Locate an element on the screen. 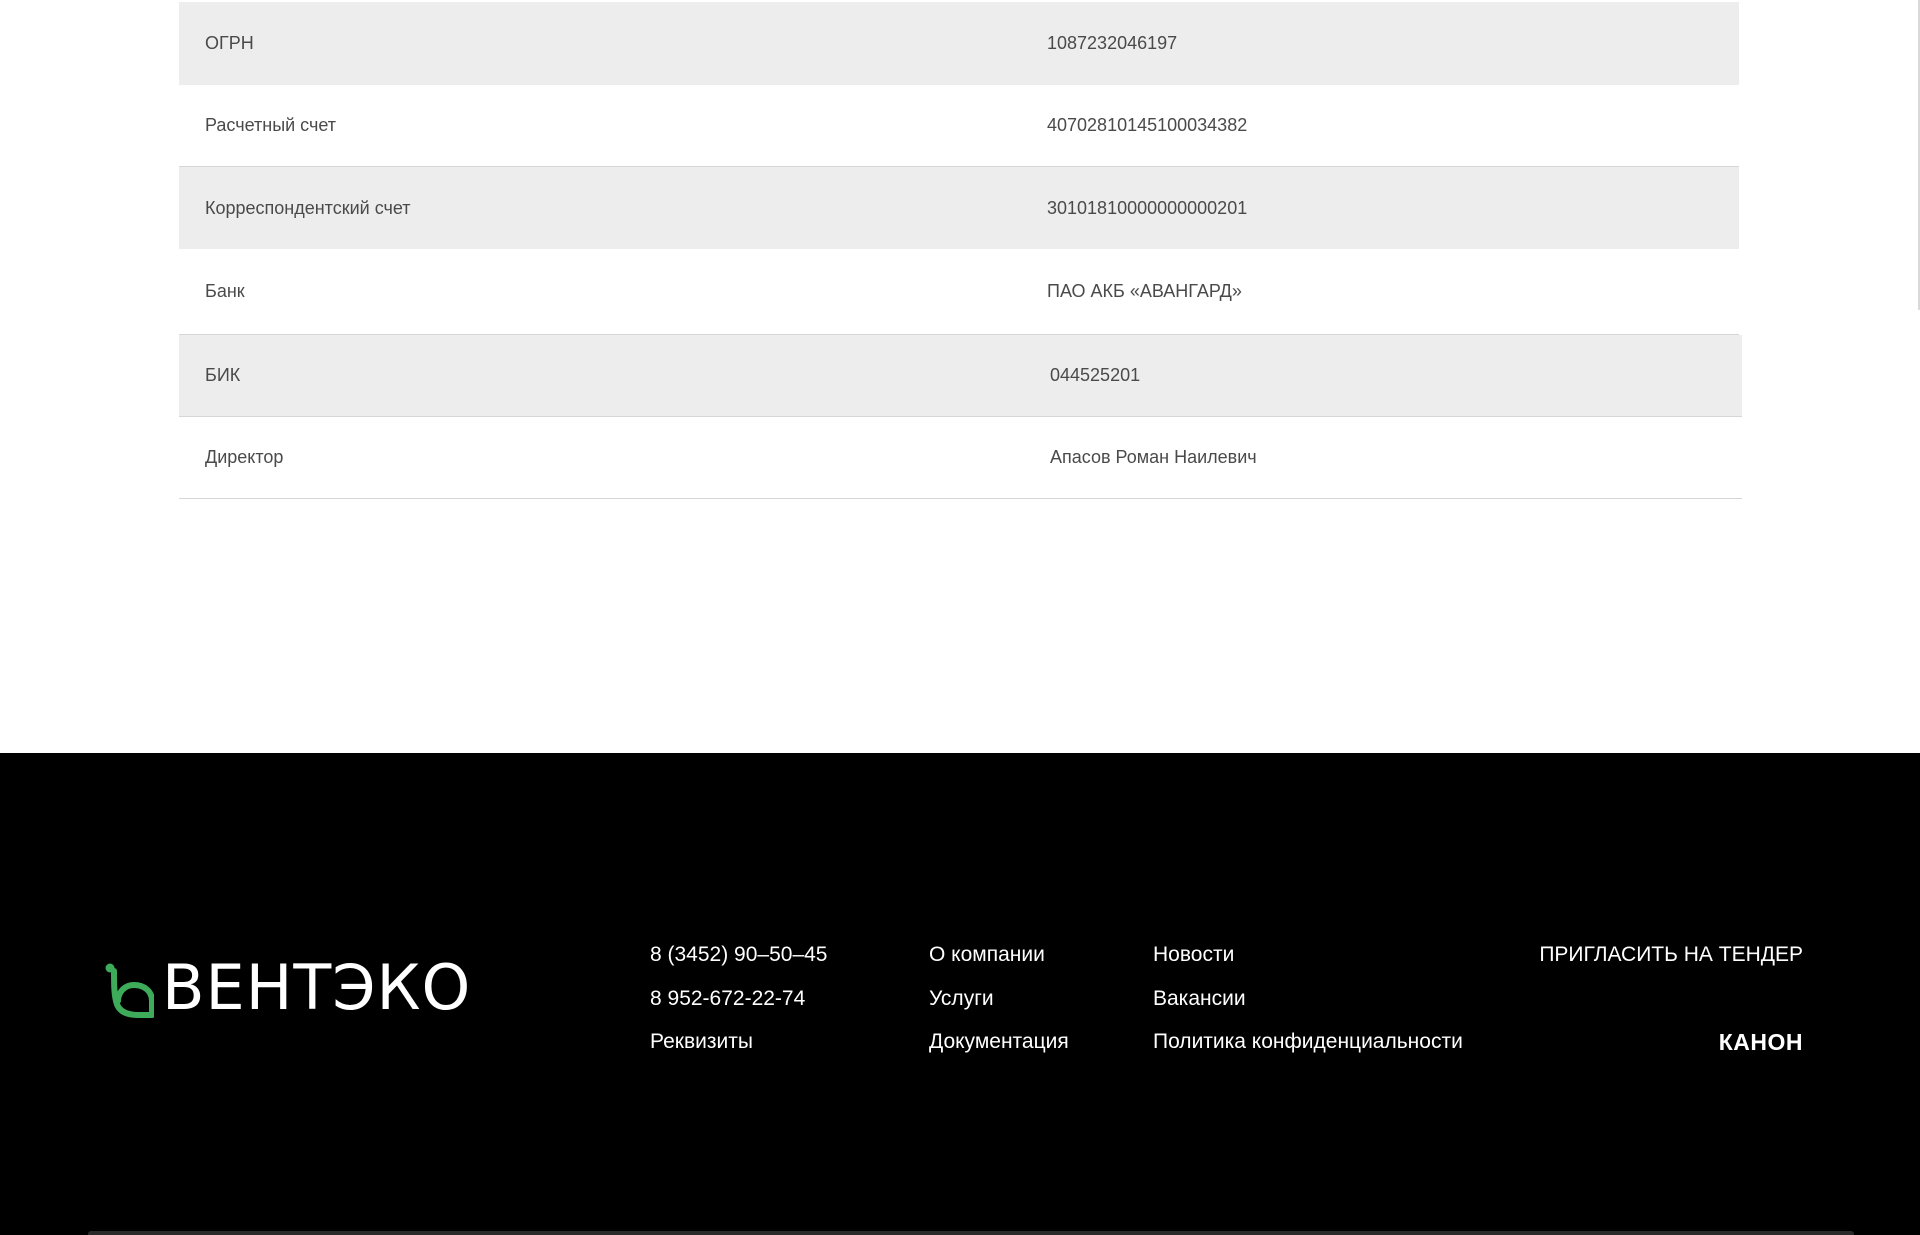 The height and width of the screenshot is (1235, 1920). requisite-label: ОГРН is located at coordinates (229, 43).